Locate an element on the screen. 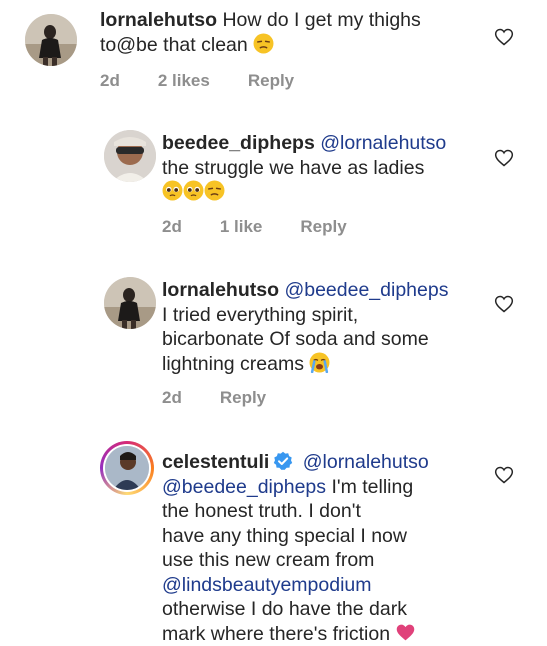 The image size is (547, 646). verified-badge-icon is located at coordinates (283, 460).